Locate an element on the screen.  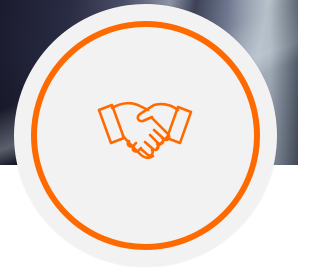
handshake-icon is located at coordinates (145, 130).